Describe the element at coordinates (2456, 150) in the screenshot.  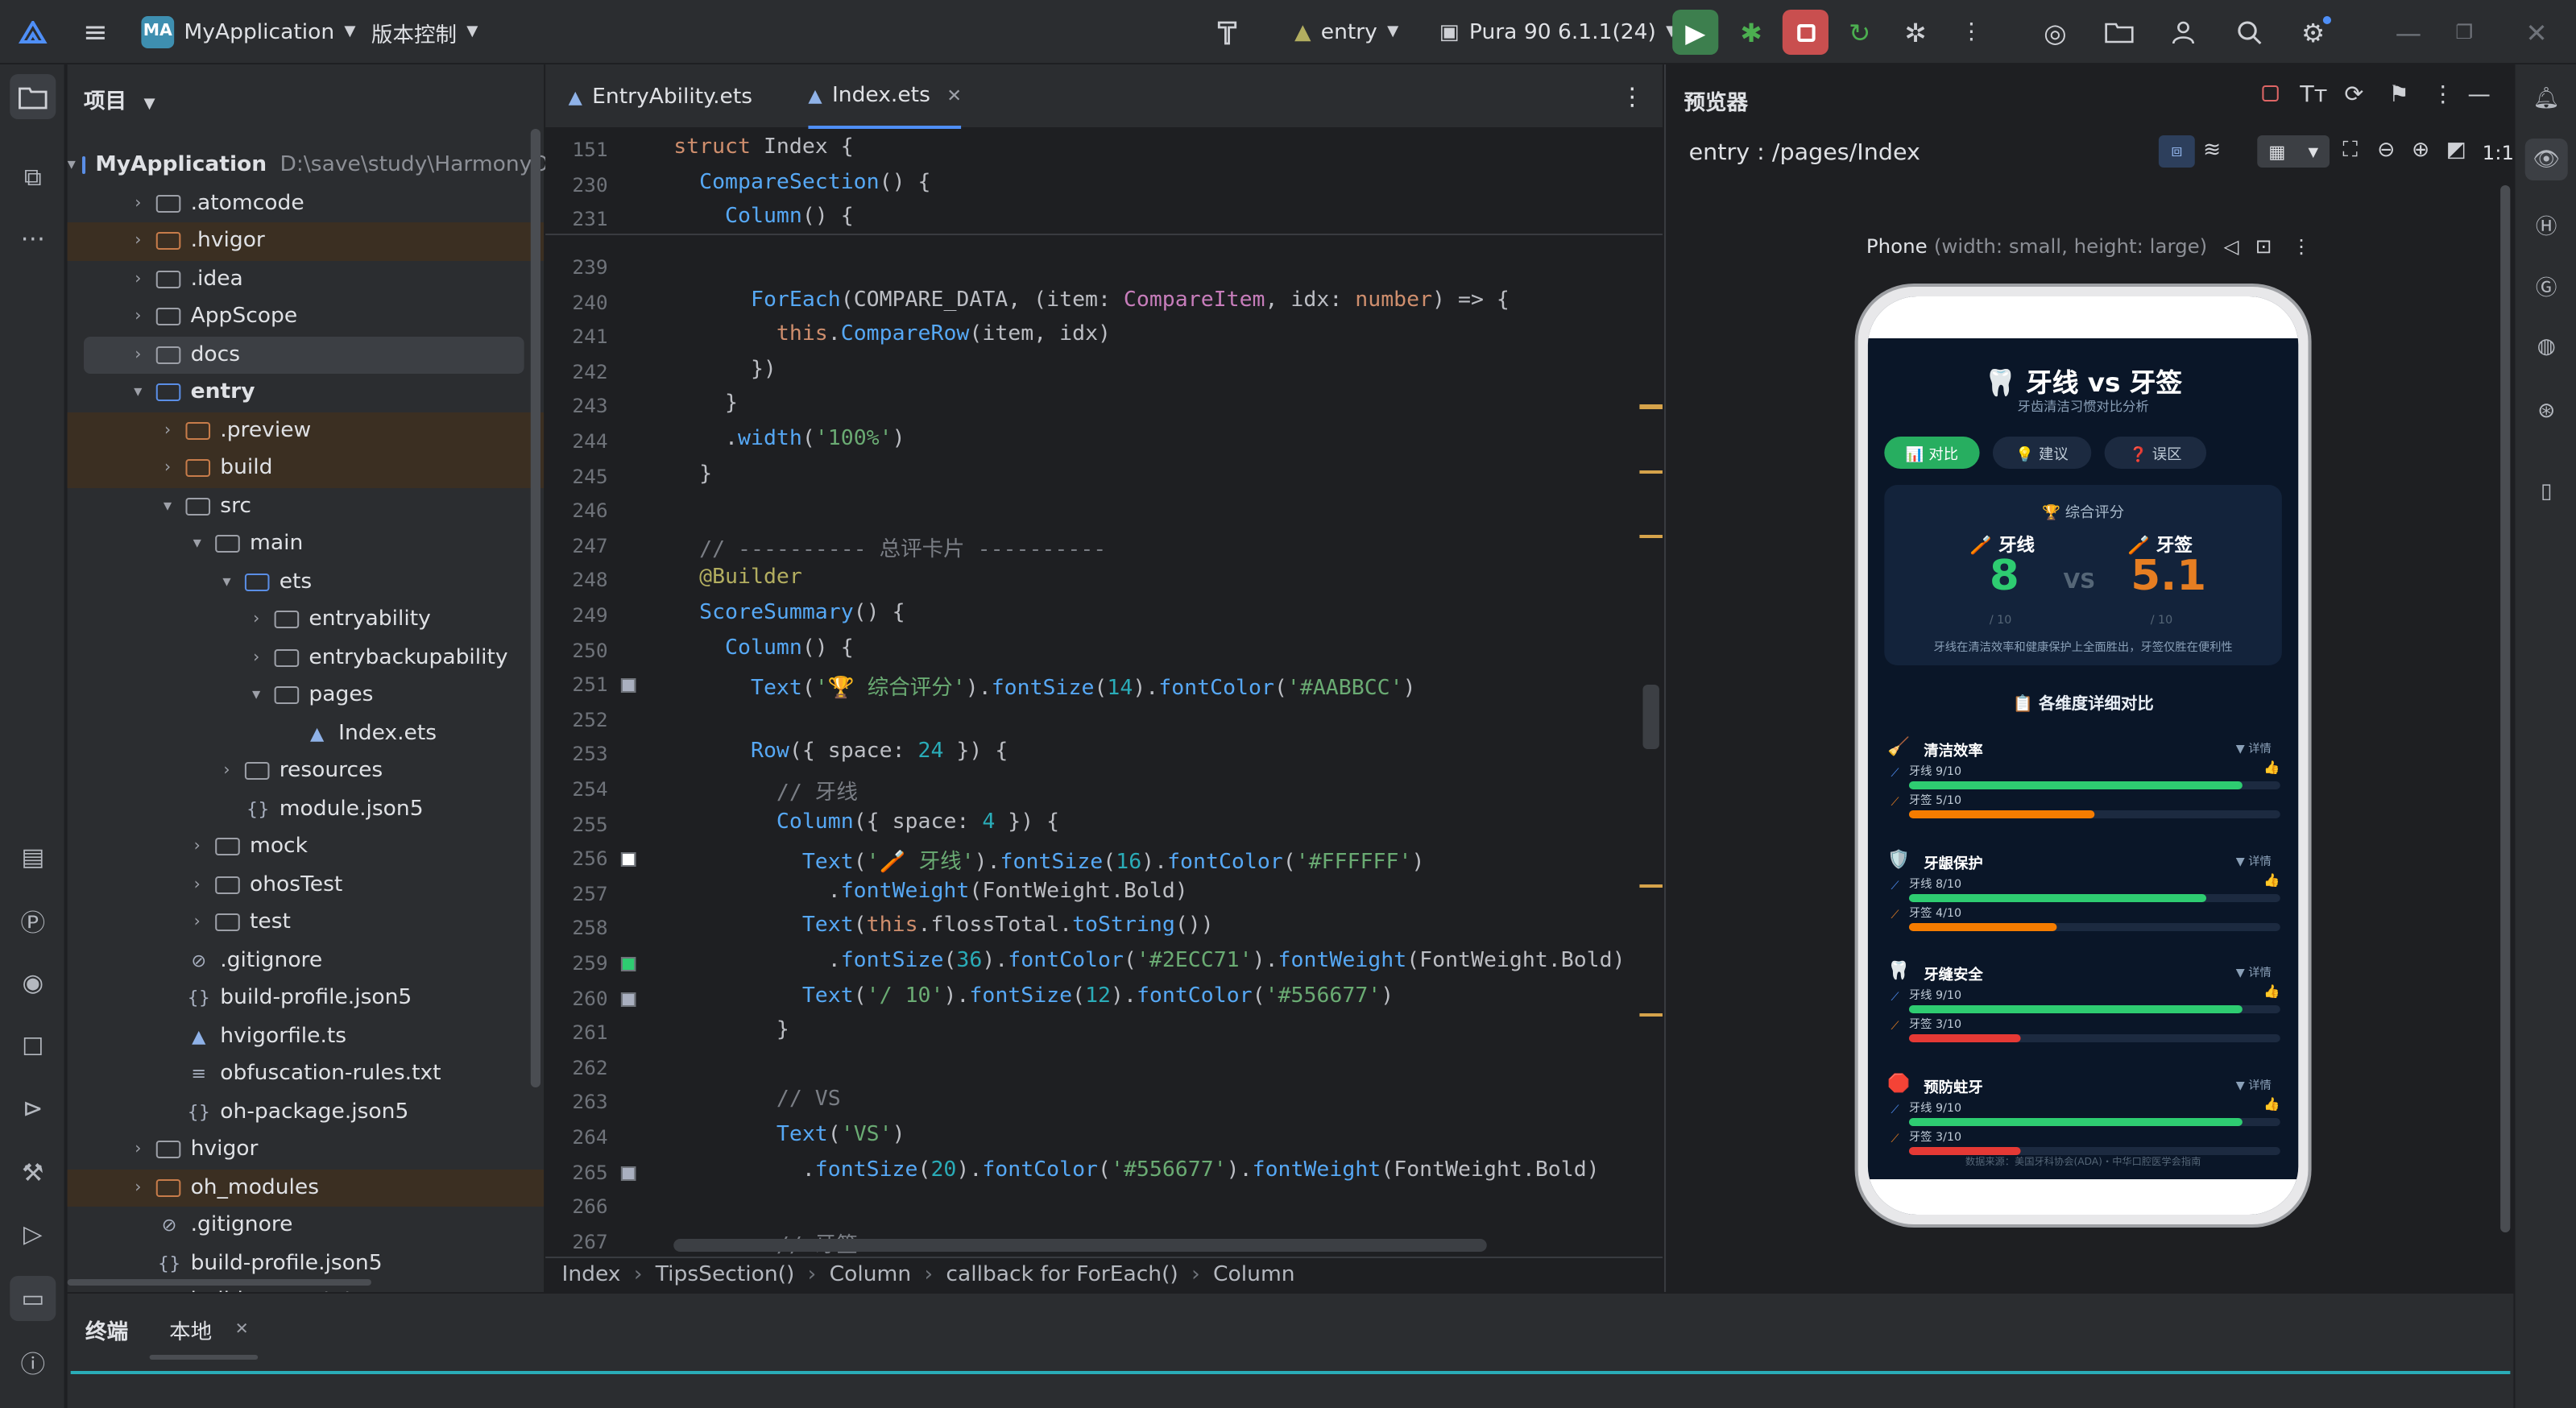
I see `rotate-icon: ◩` at that location.